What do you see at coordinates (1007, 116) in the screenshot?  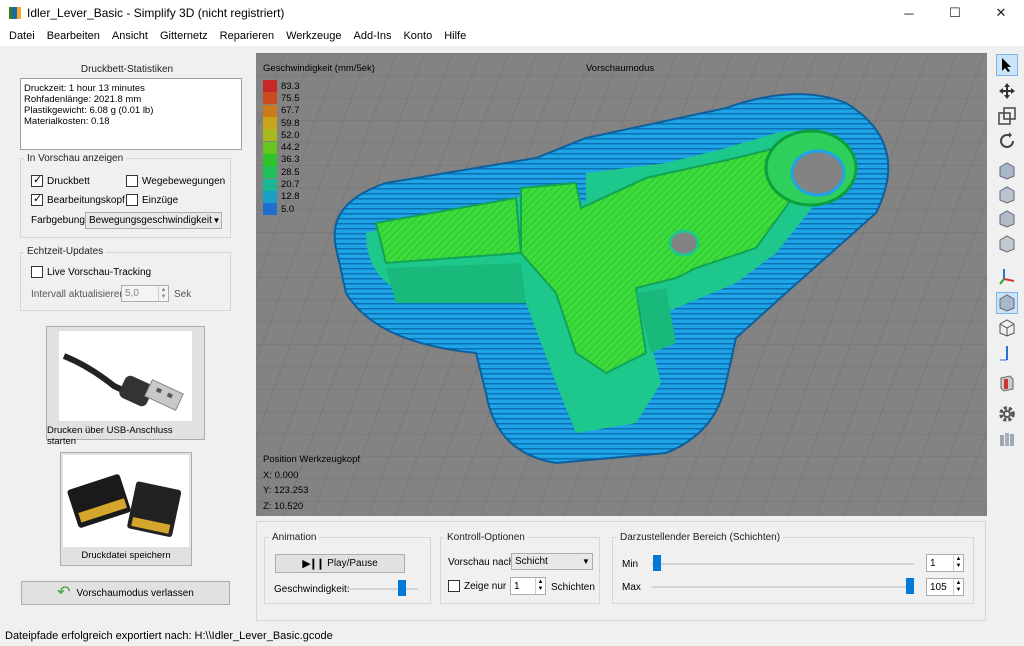 I see `scale-icon` at bounding box center [1007, 116].